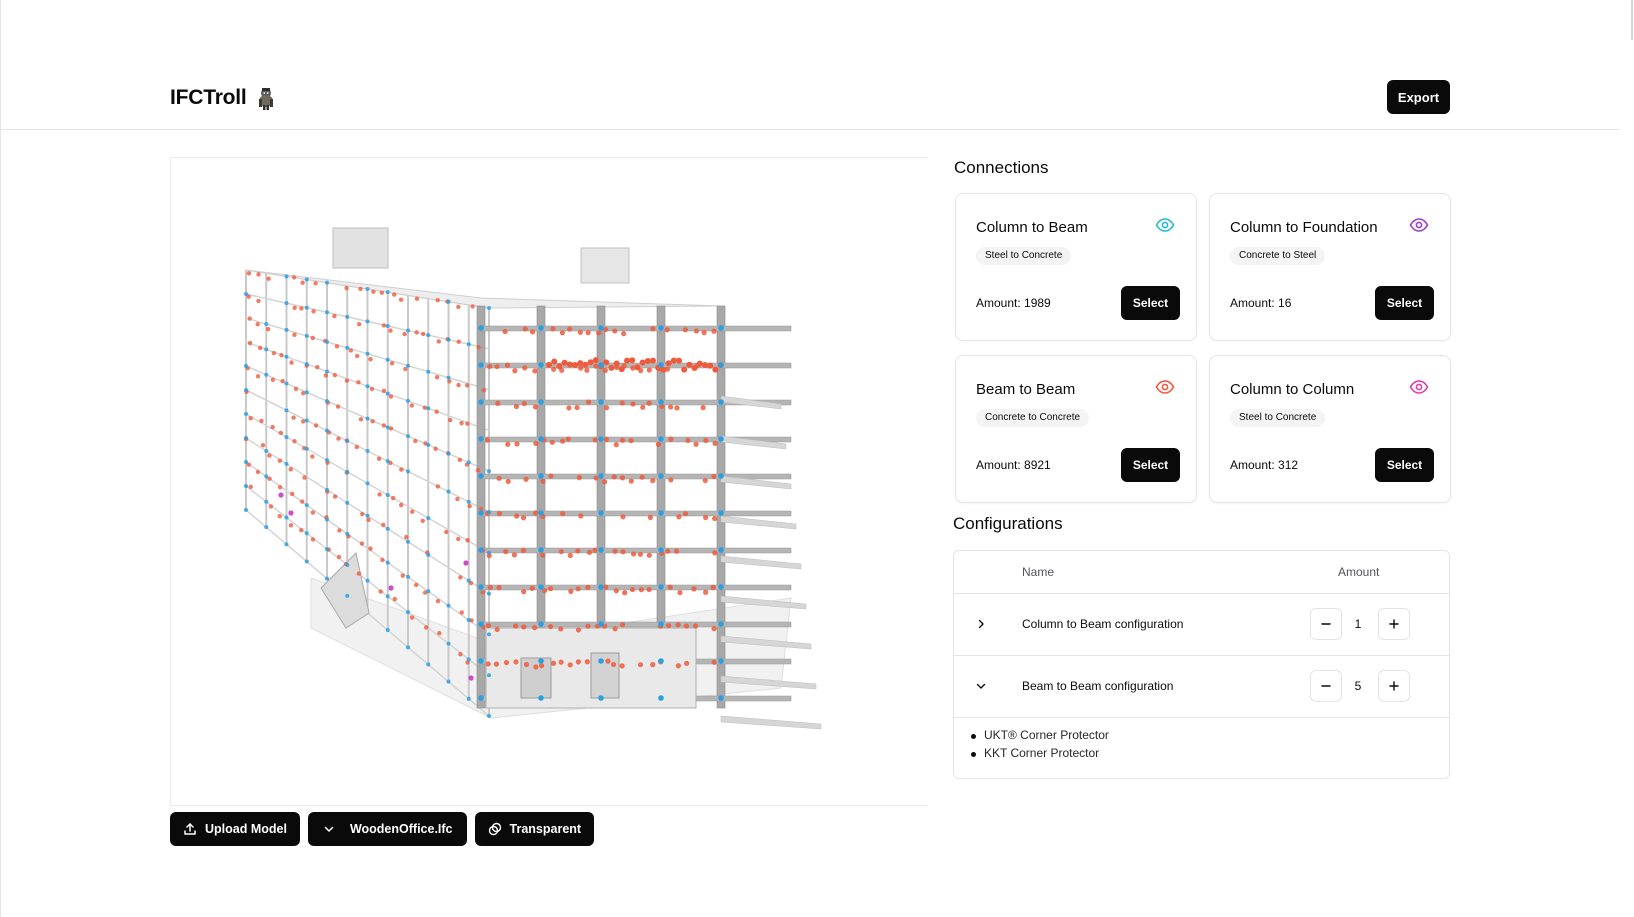 The image size is (1634, 917). What do you see at coordinates (1418, 97) in the screenshot?
I see `export-button: Export` at bounding box center [1418, 97].